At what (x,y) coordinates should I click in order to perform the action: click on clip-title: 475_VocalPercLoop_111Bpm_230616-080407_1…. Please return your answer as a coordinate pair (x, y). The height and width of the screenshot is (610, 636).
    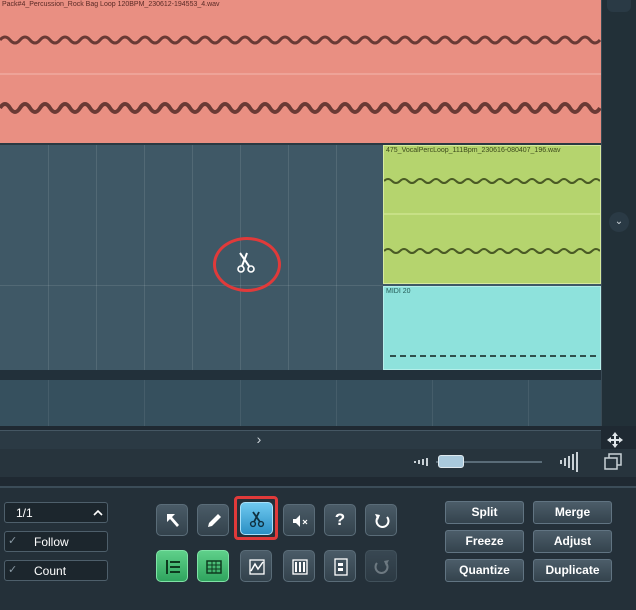
    Looking at the image, I should click on (473, 150).